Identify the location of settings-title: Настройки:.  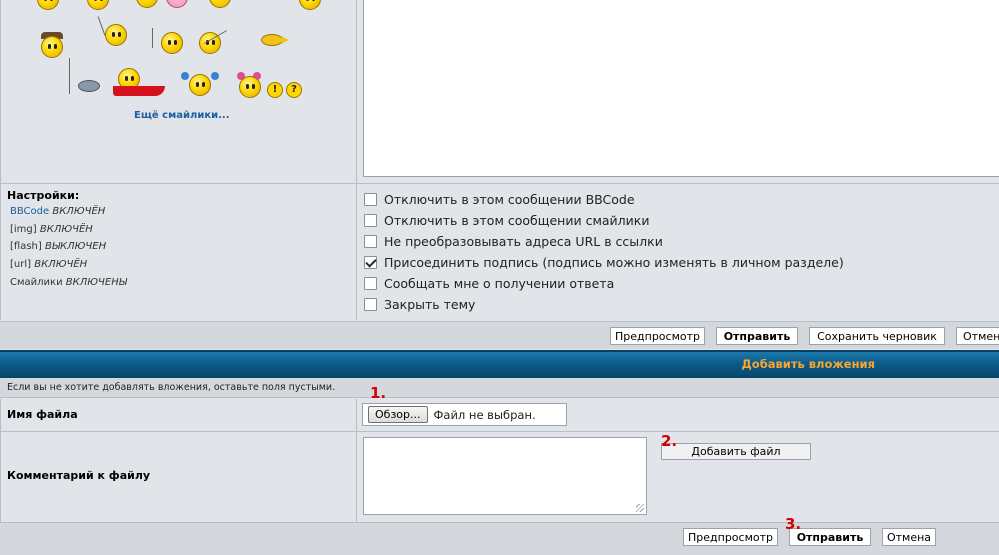
(43, 195).